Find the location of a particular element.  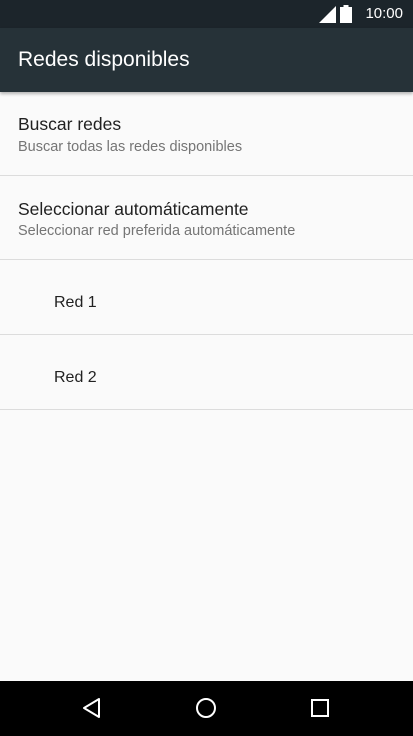

recents-icon is located at coordinates (320, 708).